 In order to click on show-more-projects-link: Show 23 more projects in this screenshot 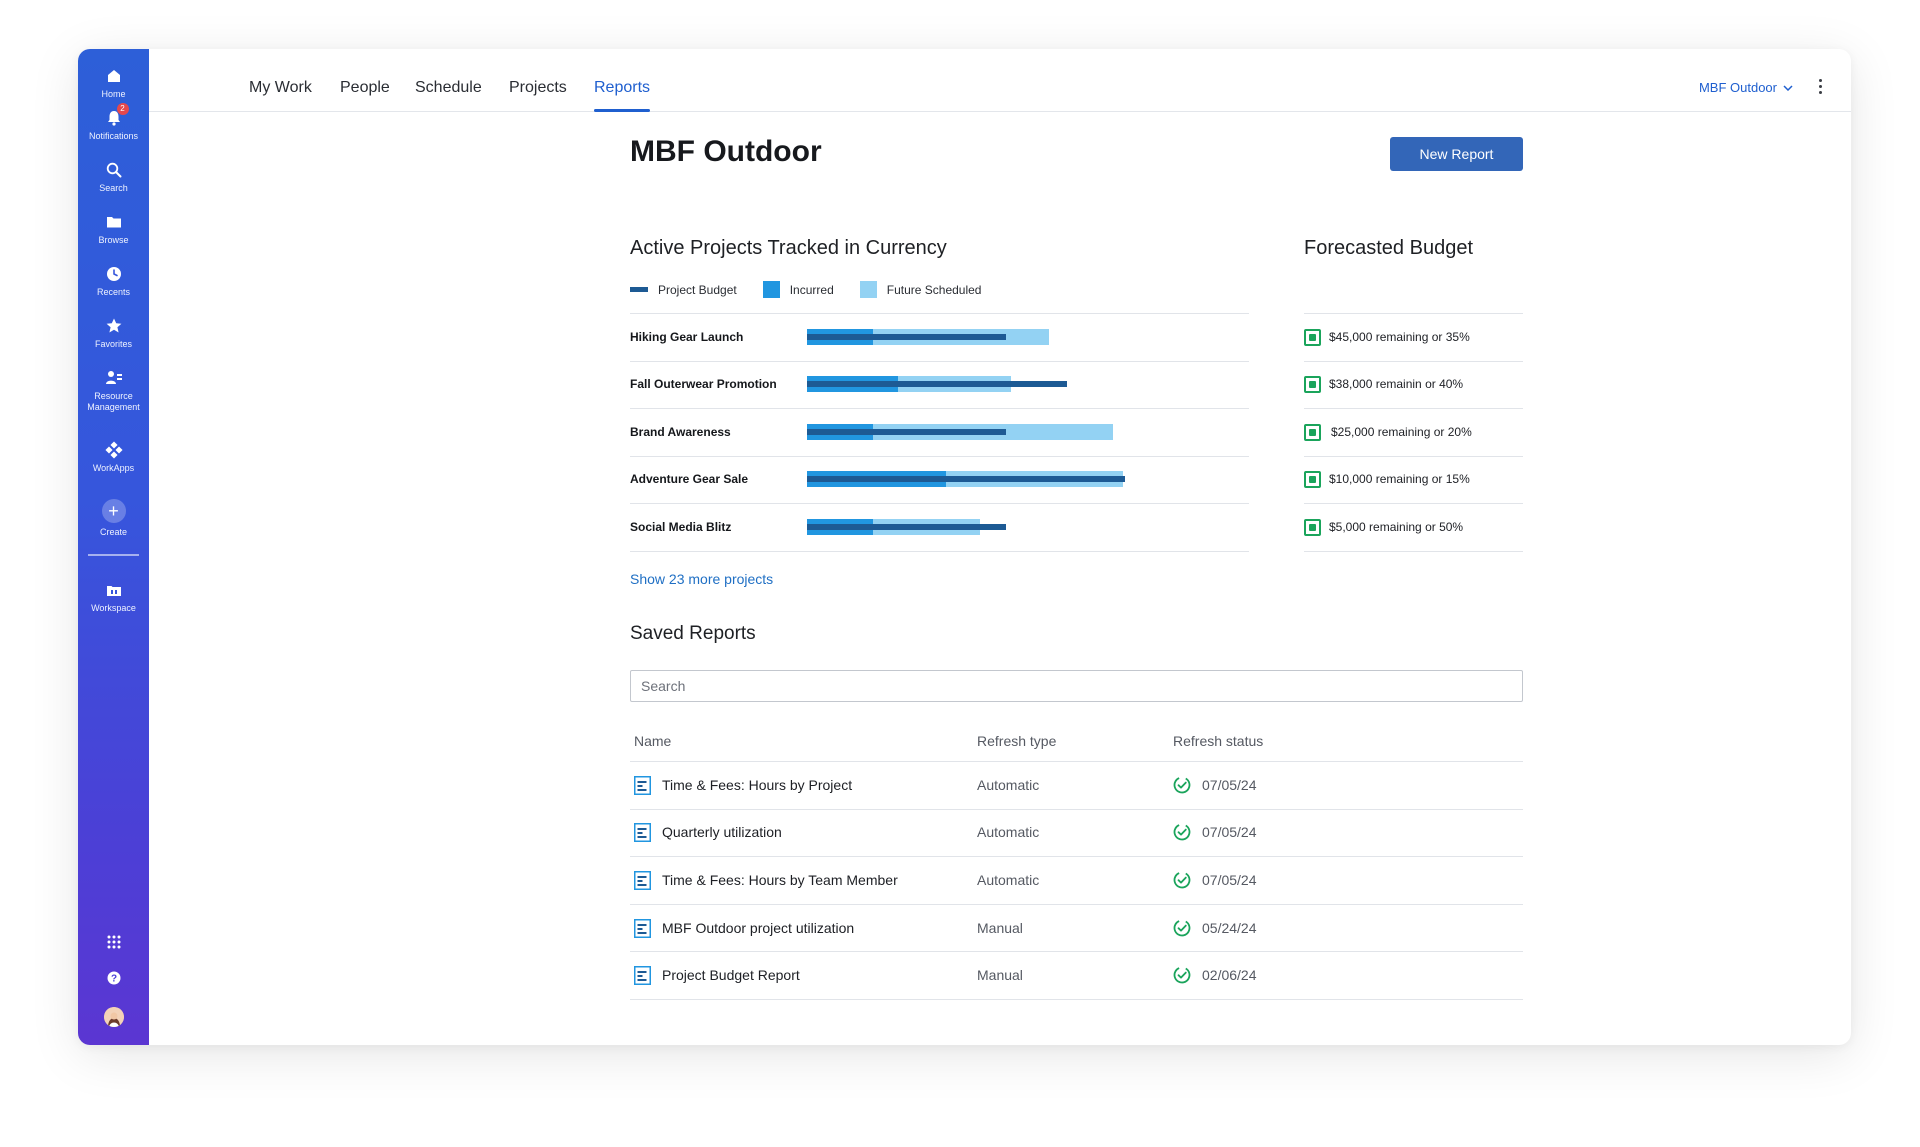, I will do `click(701, 579)`.